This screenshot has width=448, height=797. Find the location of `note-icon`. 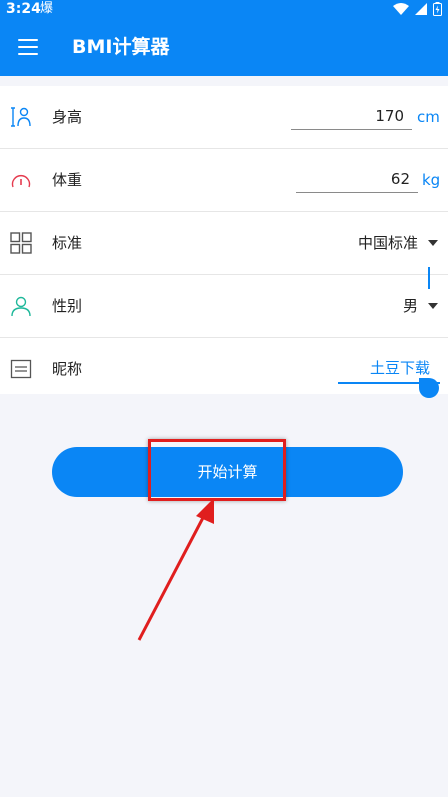

note-icon is located at coordinates (21, 369).